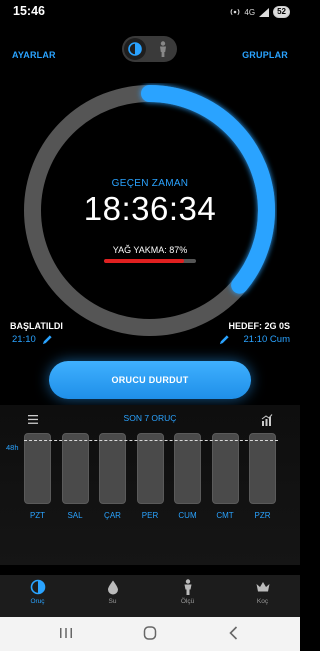 The height and width of the screenshot is (651, 320). What do you see at coordinates (266, 339) in the screenshot?
I see `goal-time: 21:10 Cum` at bounding box center [266, 339].